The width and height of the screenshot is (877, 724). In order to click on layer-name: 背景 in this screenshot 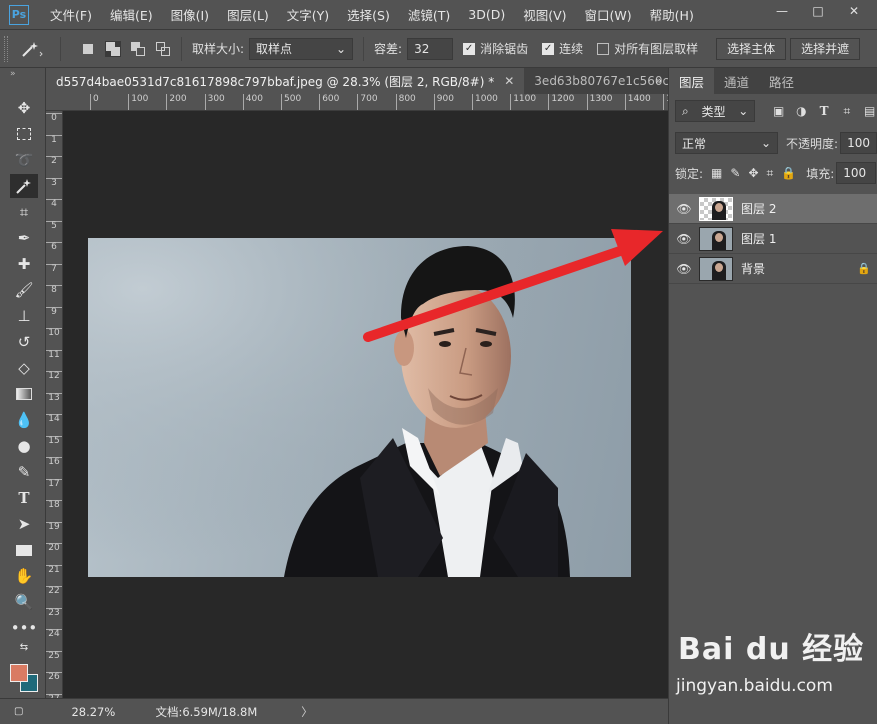, I will do `click(753, 268)`.